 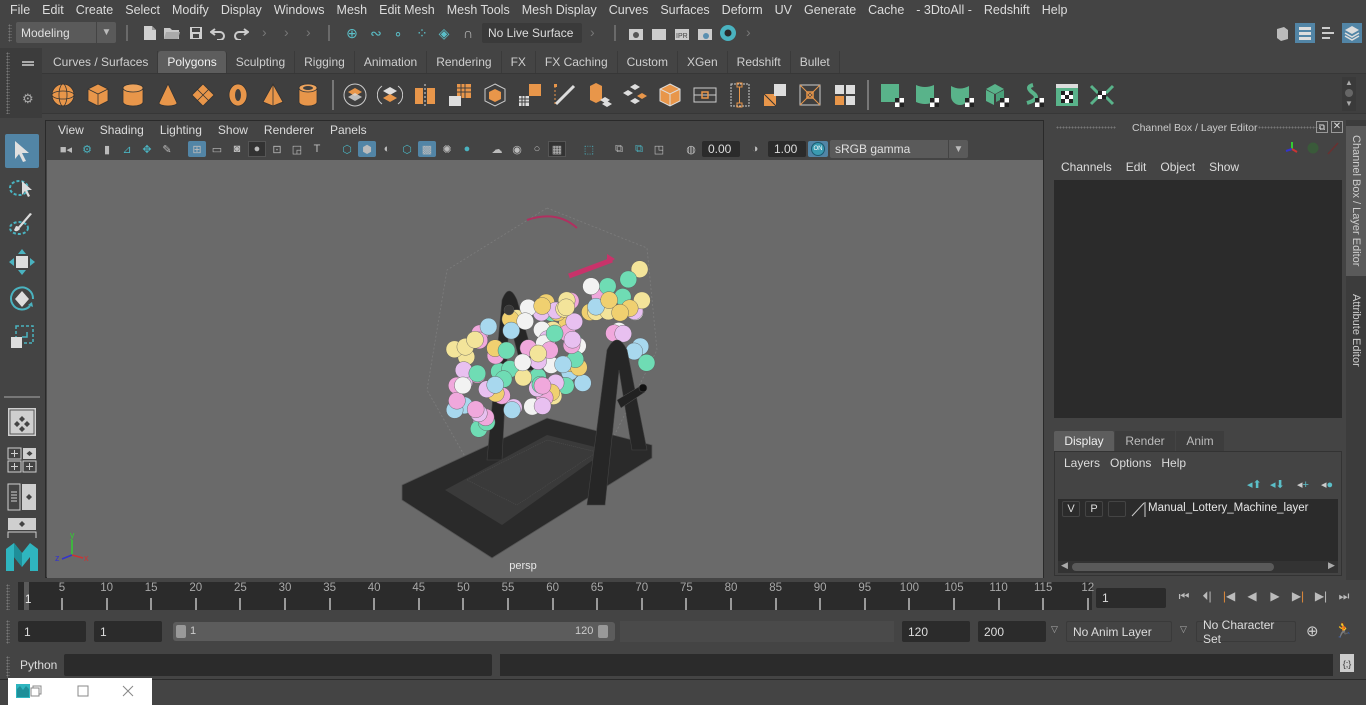 I want to click on grid-toggle-icon: ⊞, so click(x=197, y=149).